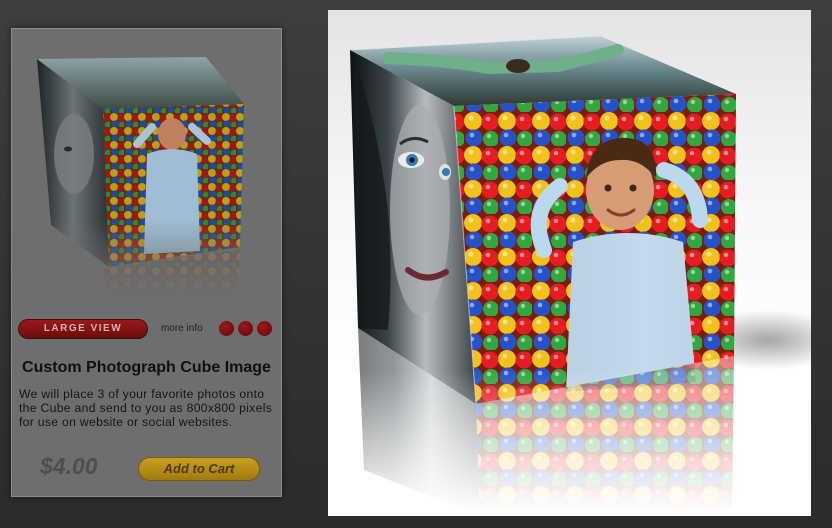 This screenshot has width=832, height=528. I want to click on thumbnail-reflection-fade, so click(146, 260).